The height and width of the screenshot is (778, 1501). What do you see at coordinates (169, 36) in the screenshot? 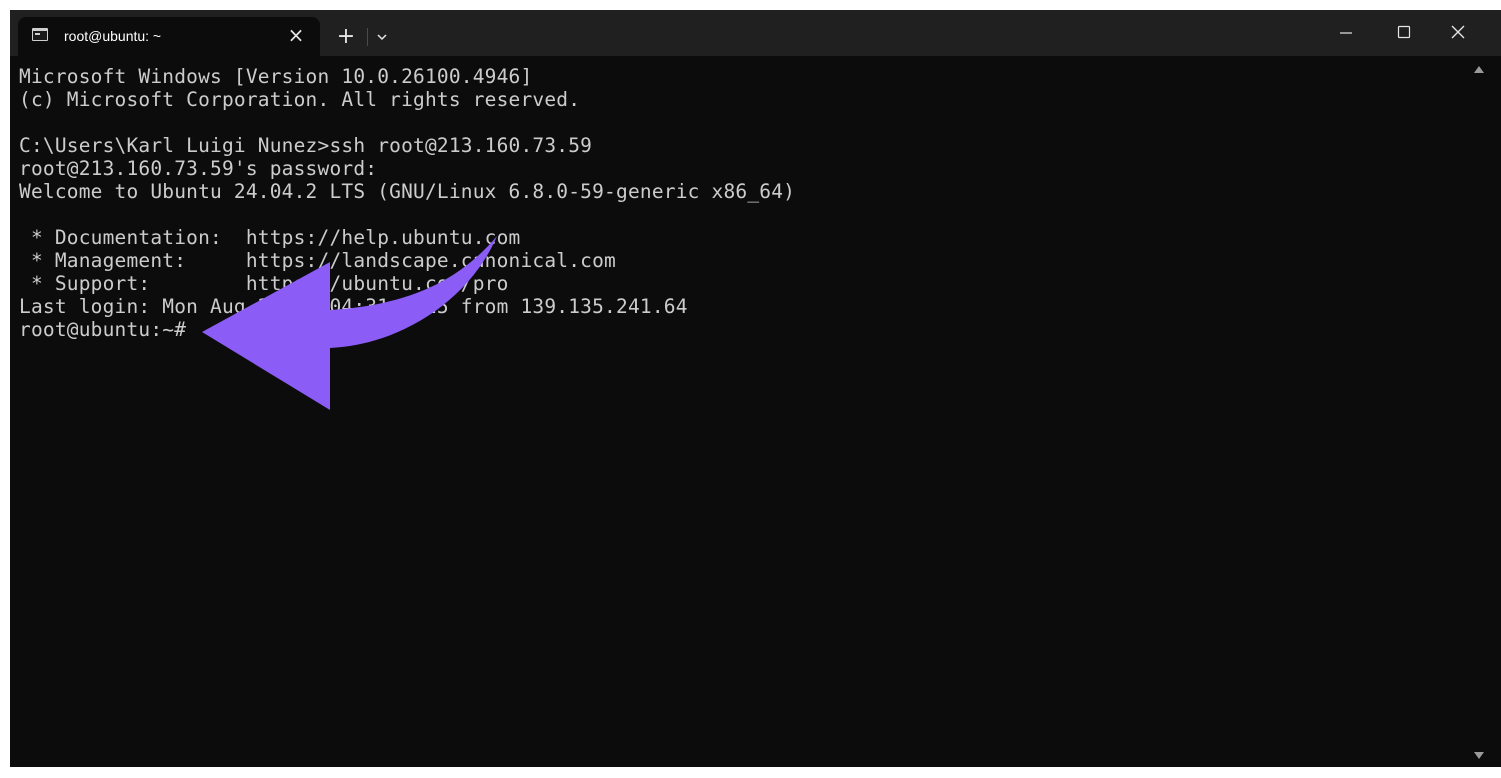
I see `tab-root-ubuntu: root@ubuntu: ~ ×` at bounding box center [169, 36].